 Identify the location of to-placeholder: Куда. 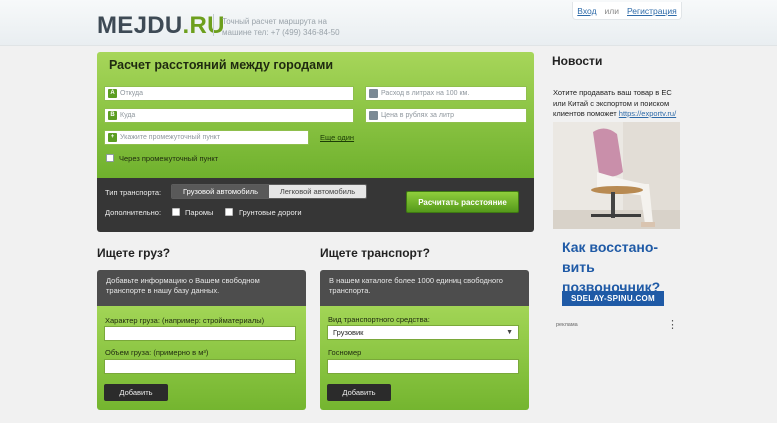
(128, 115).